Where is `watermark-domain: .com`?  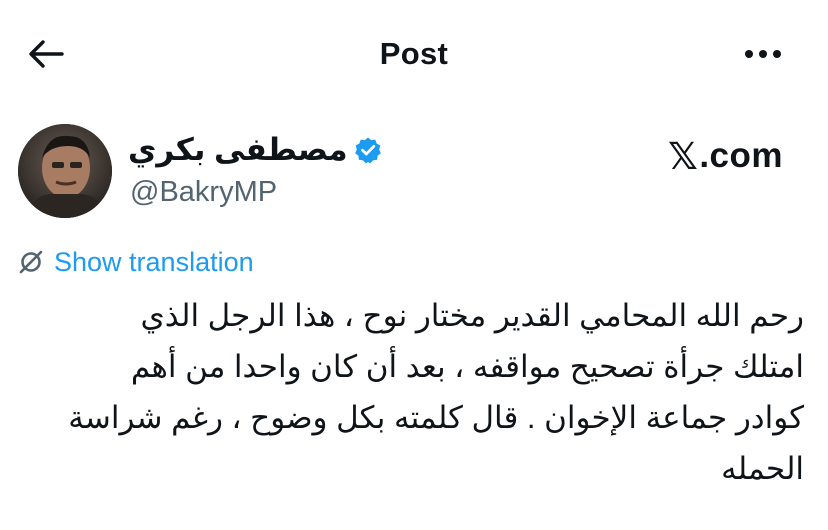
watermark-domain: .com is located at coordinates (741, 155).